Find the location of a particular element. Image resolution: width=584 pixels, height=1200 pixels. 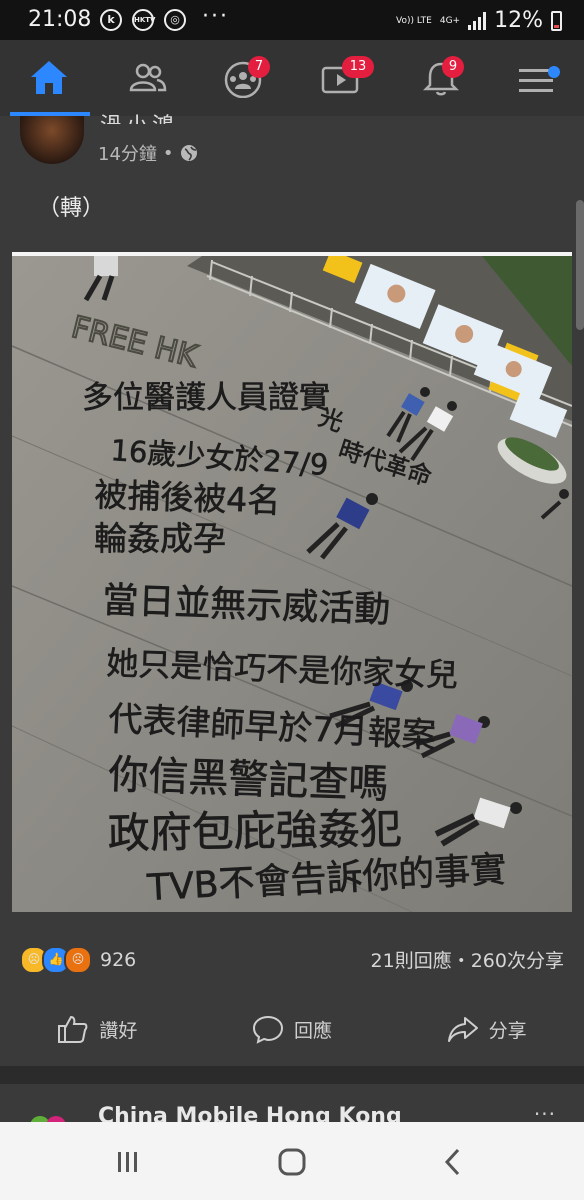

menu-icon is located at coordinates (536, 80).